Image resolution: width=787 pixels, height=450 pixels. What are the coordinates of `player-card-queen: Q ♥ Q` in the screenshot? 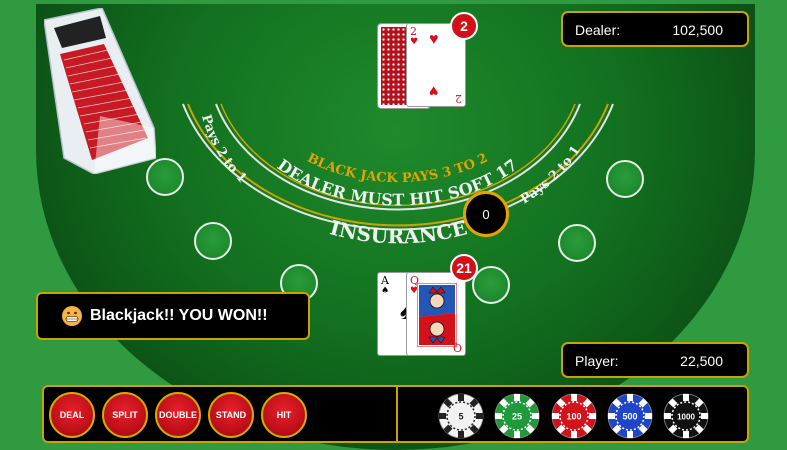 It's located at (436, 314).